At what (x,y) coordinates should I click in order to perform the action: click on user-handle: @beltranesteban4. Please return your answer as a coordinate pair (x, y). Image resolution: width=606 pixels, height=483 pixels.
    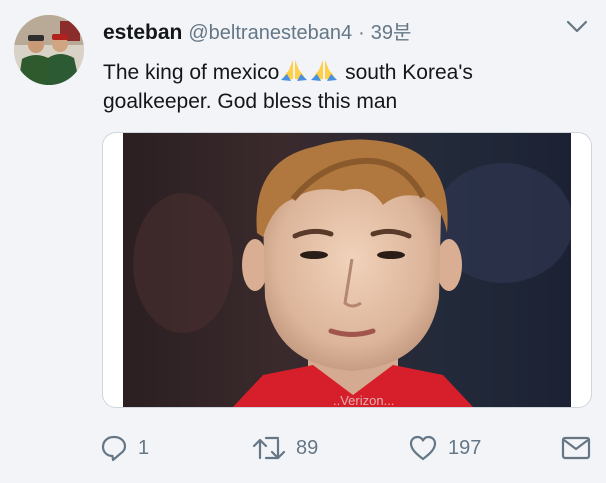
    Looking at the image, I should click on (270, 33).